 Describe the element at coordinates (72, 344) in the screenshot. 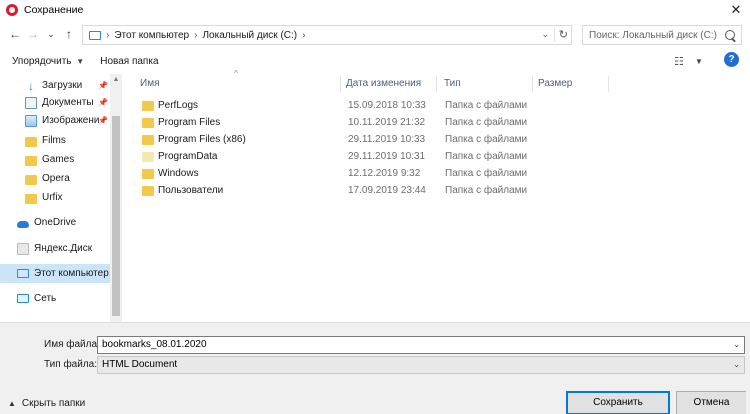

I see `filename-label: Имя файла:` at that location.